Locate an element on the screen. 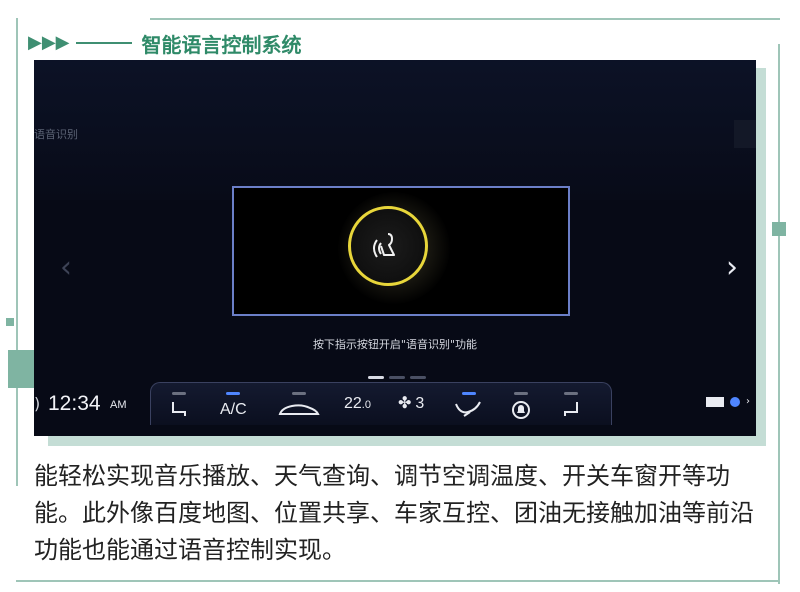  more-indicator: › is located at coordinates (748, 401).